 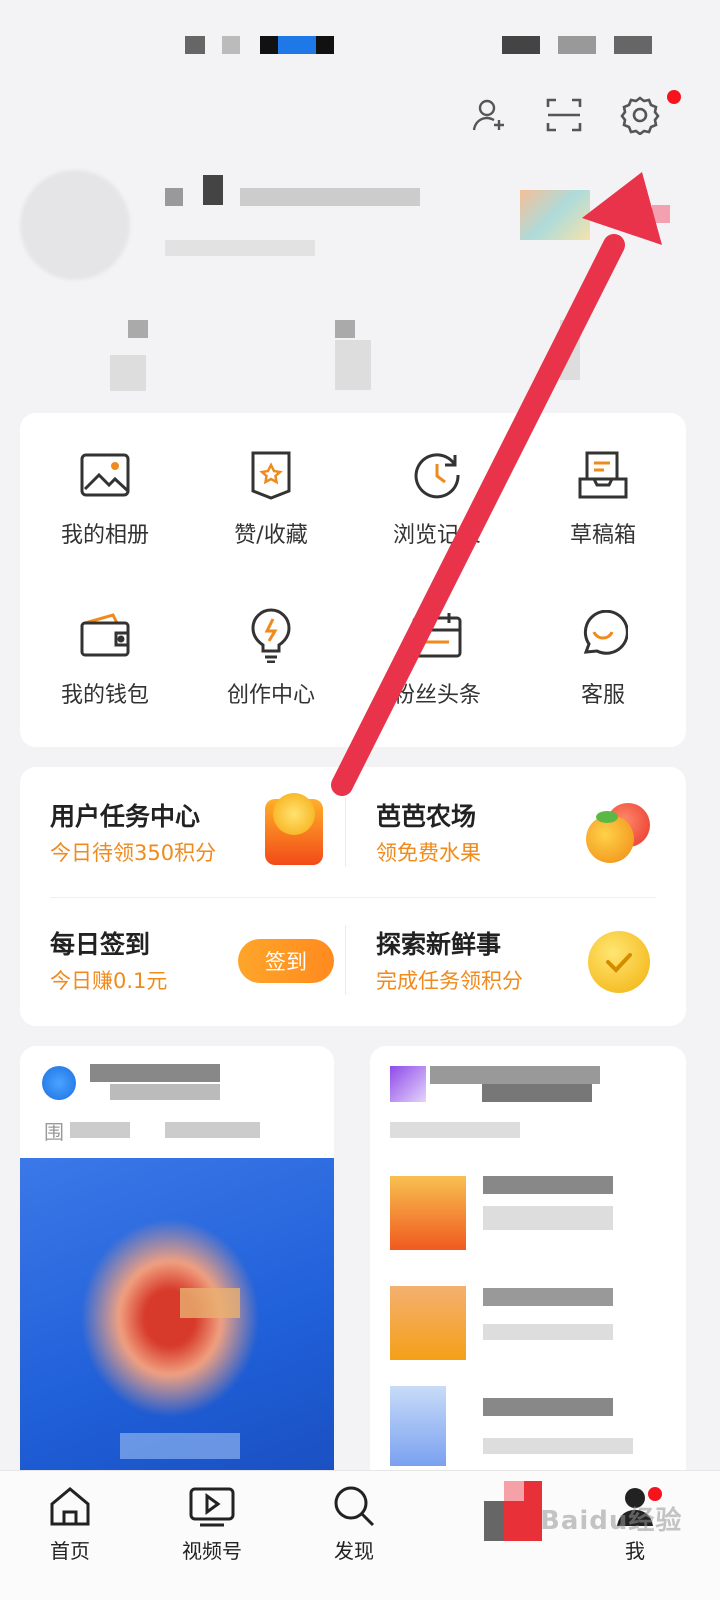 What do you see at coordinates (655, 1494) in the screenshot?
I see `me-badge` at bounding box center [655, 1494].